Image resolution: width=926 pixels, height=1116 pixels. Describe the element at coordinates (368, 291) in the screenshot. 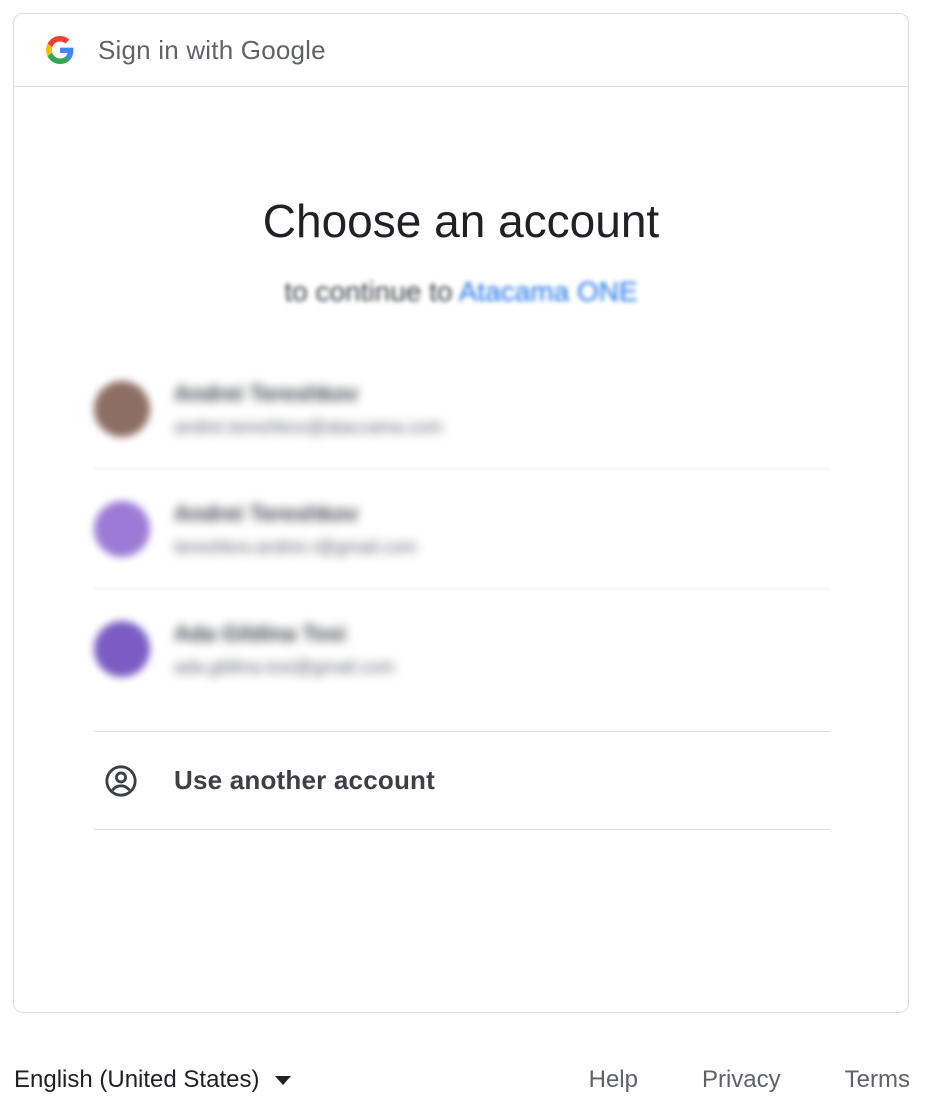

I see `subtitle-prefix: to continue to` at that location.